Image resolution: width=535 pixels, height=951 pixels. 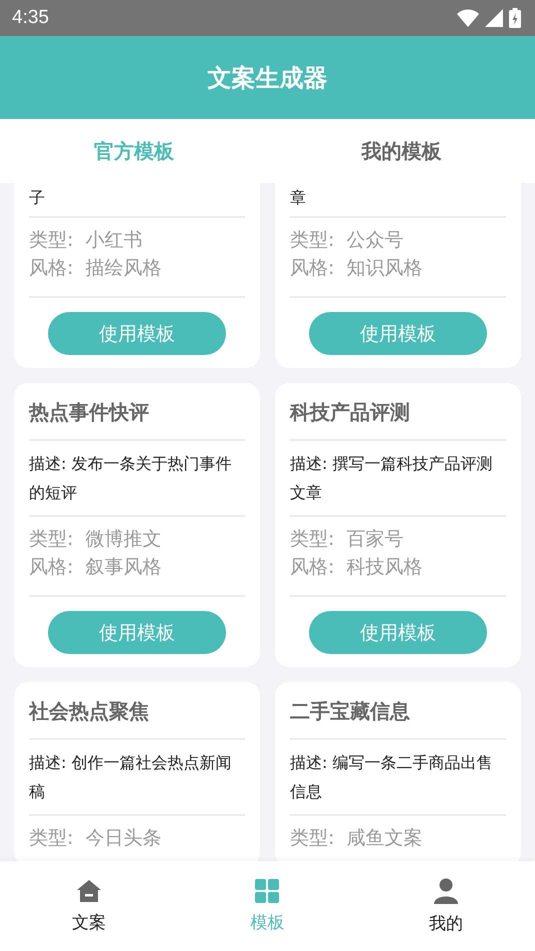 I want to click on app-title: 文案生成器, so click(x=268, y=78).